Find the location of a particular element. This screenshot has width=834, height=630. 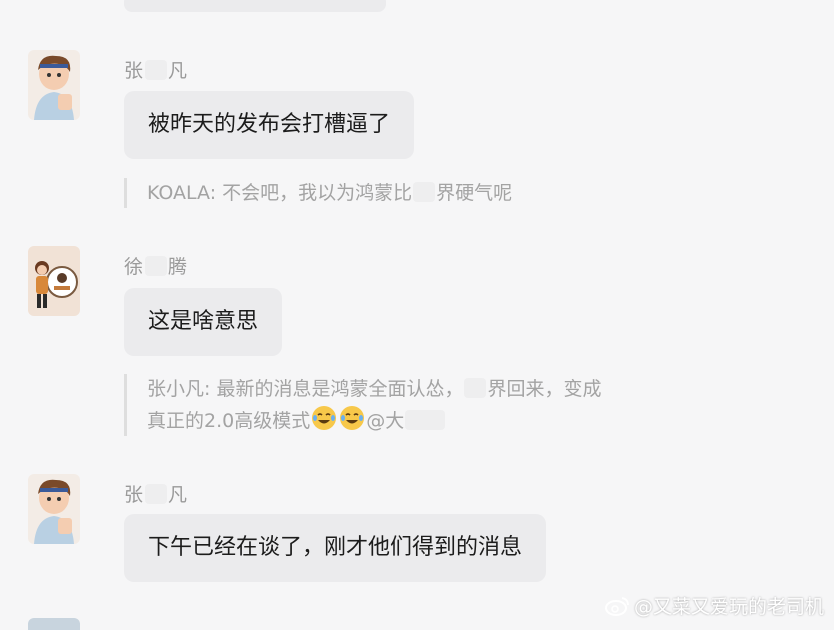

message-bubble: 这是啥意思 is located at coordinates (203, 322).